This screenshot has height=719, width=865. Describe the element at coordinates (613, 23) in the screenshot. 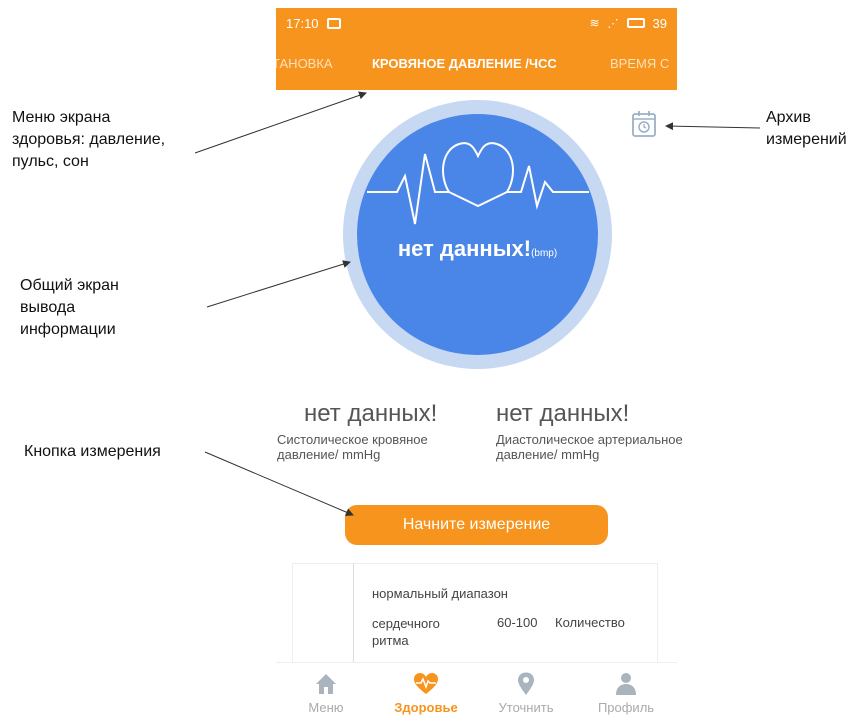

I see `signal-icon: ⋰` at that location.